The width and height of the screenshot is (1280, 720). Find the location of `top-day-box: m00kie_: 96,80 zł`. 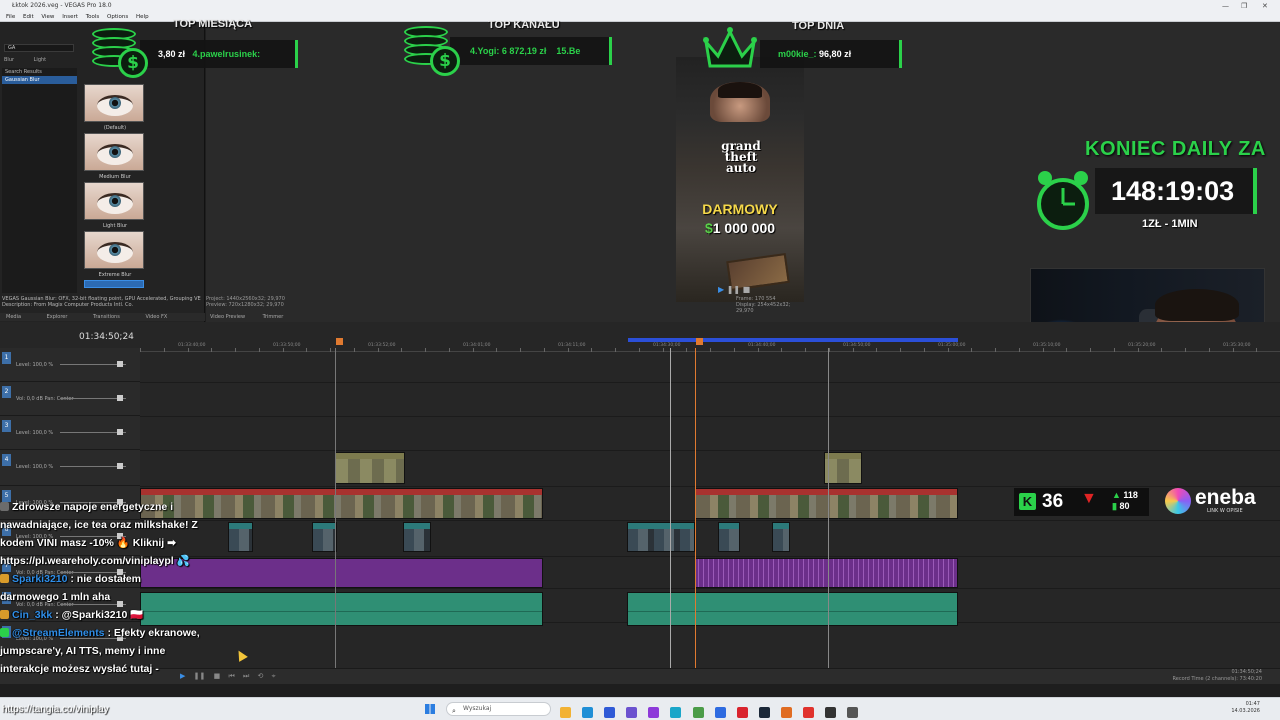

top-day-box: m00kie_: 96,80 zł is located at coordinates (831, 54).